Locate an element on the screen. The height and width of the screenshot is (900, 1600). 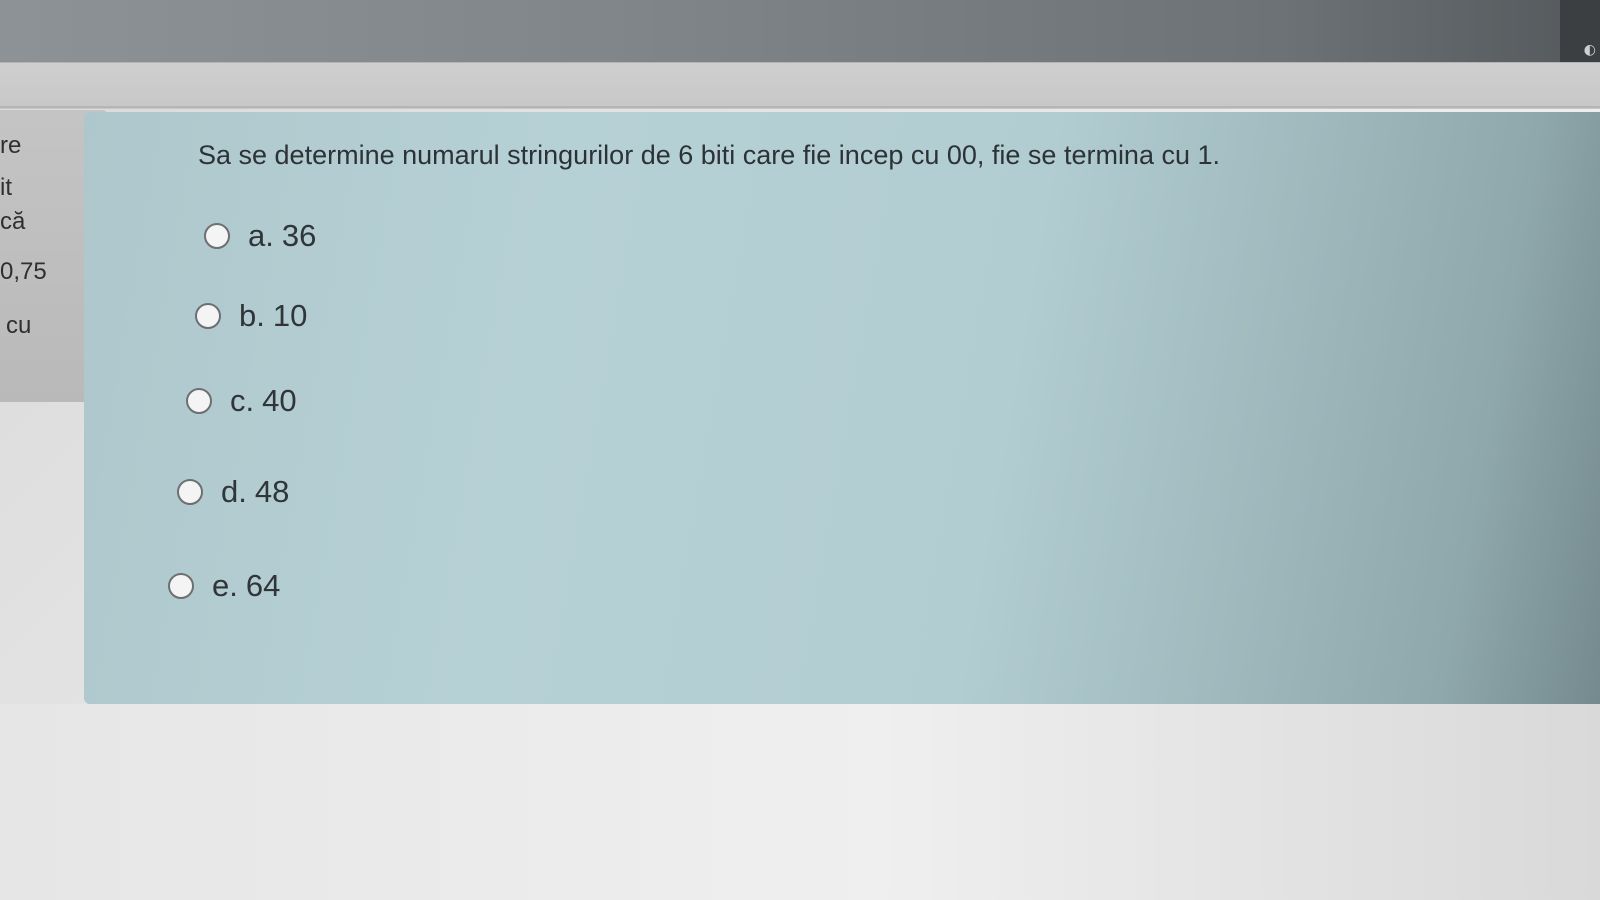
answer-value: 36 is located at coordinates (299, 235).